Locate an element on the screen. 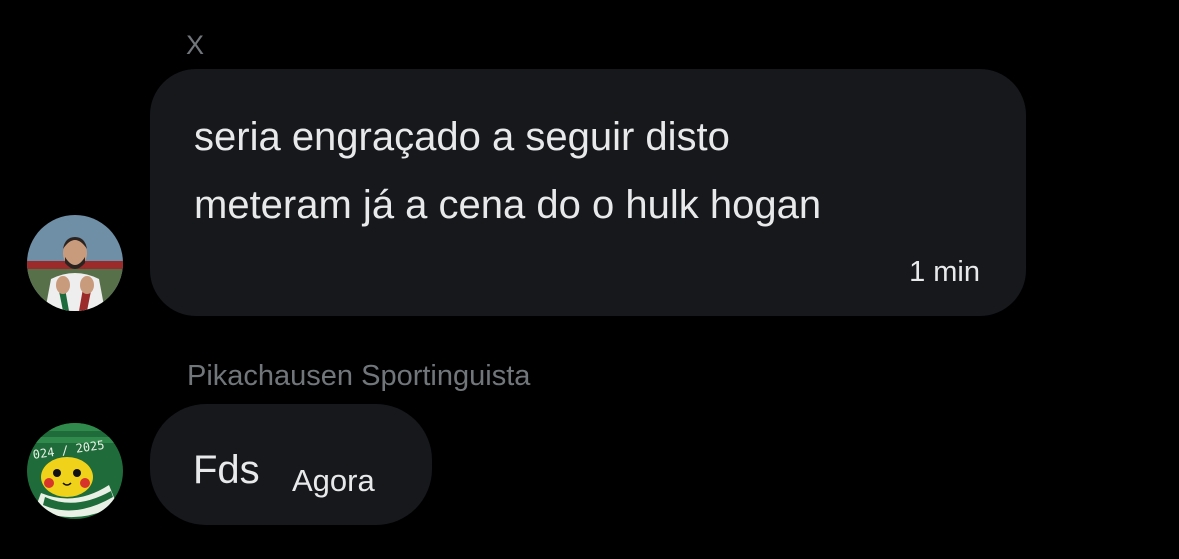 The width and height of the screenshot is (1179, 559). message-line-1: seria engraçado a seguir disto is located at coordinates (462, 137).